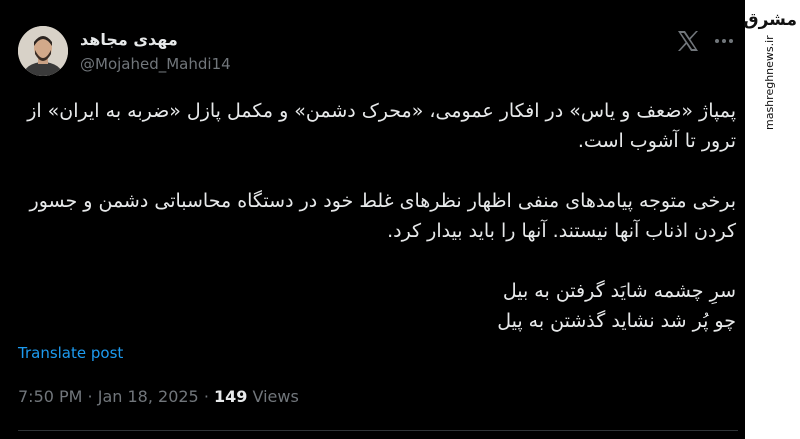  I want to click on x-logo-icon, so click(688, 41).